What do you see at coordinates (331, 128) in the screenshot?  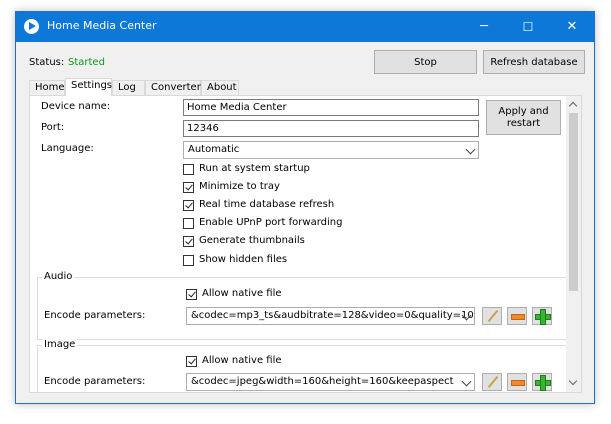 I see `port-input: 12346` at bounding box center [331, 128].